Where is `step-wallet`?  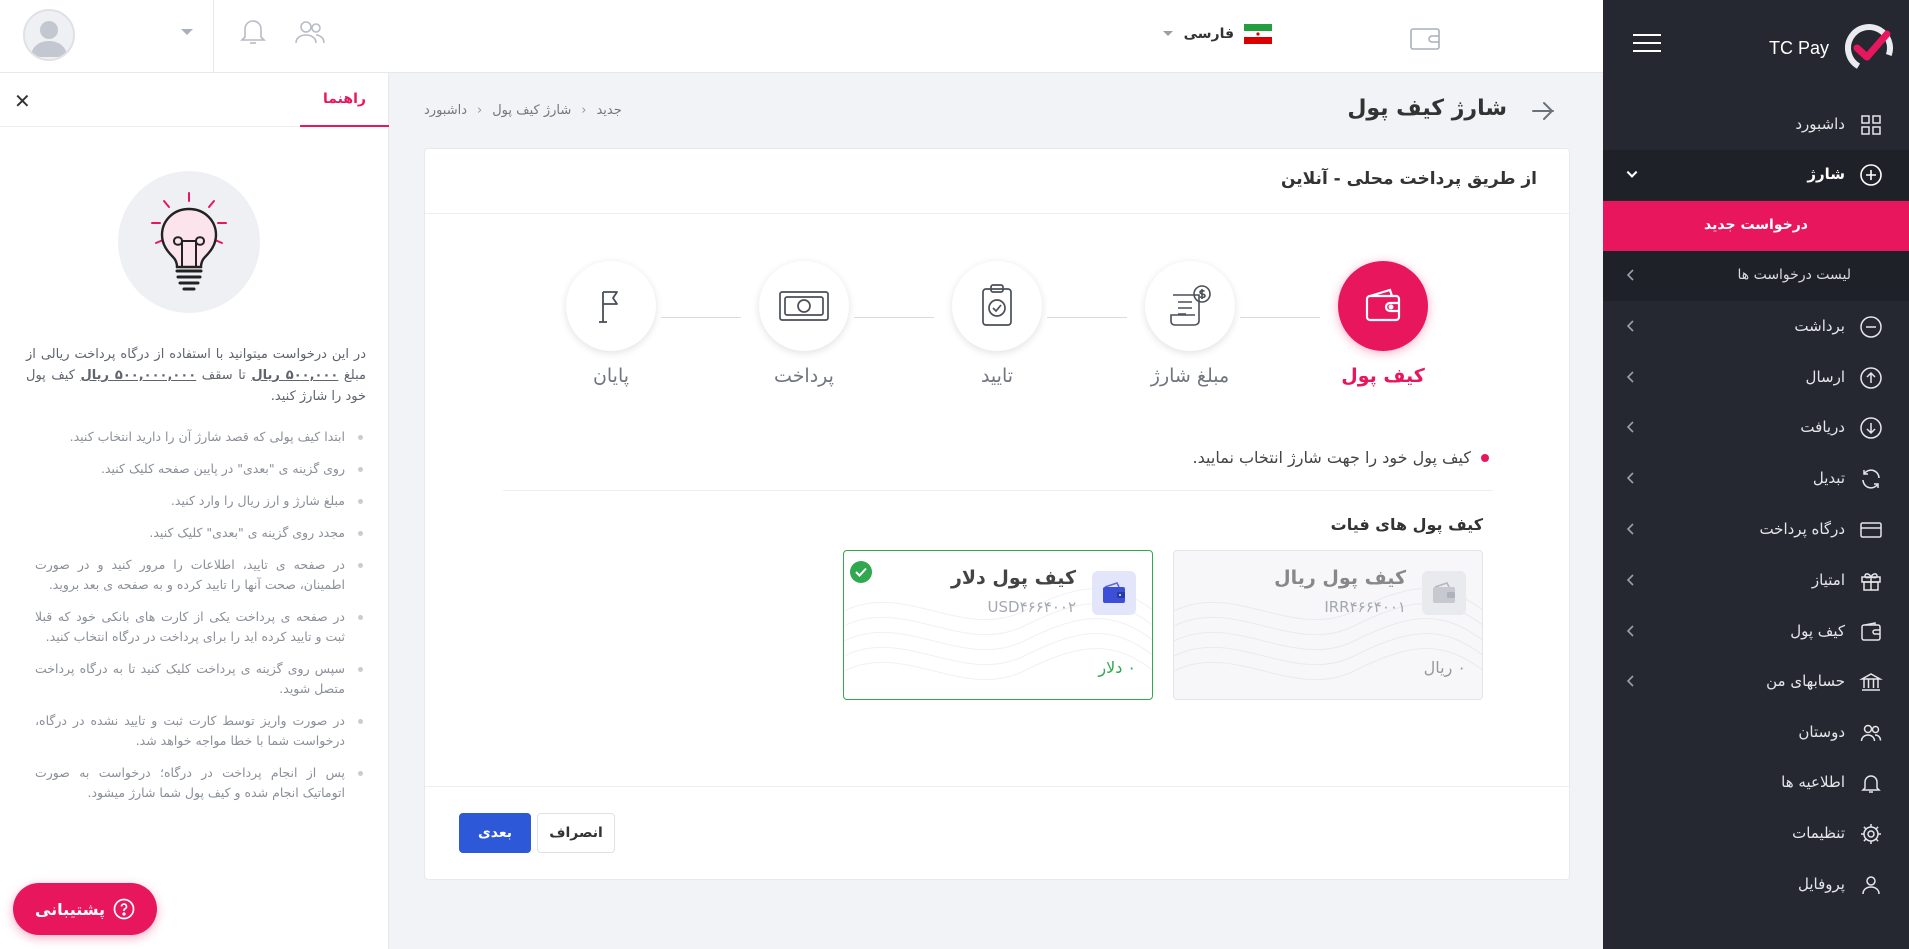
step-wallet is located at coordinates (1383, 306).